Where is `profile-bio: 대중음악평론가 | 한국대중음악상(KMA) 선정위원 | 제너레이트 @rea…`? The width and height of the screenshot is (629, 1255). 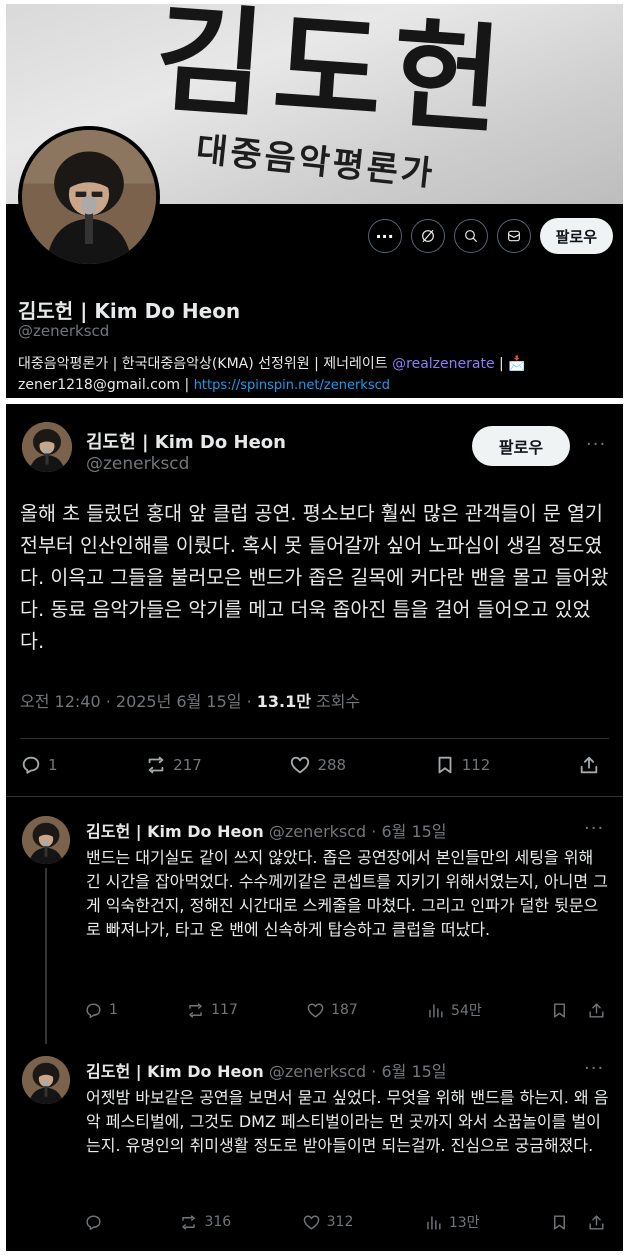 profile-bio: 대중음악평론가 | 한국대중음악상(KMA) 선정위원 | 제너레이트 @rea… is located at coordinates (315, 375).